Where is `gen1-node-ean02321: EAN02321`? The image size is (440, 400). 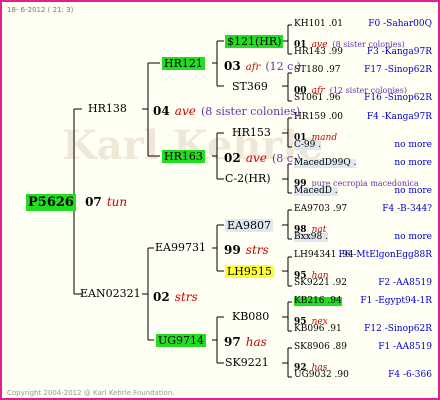 gen1-node-ean02321: EAN02321 is located at coordinates (110, 293).